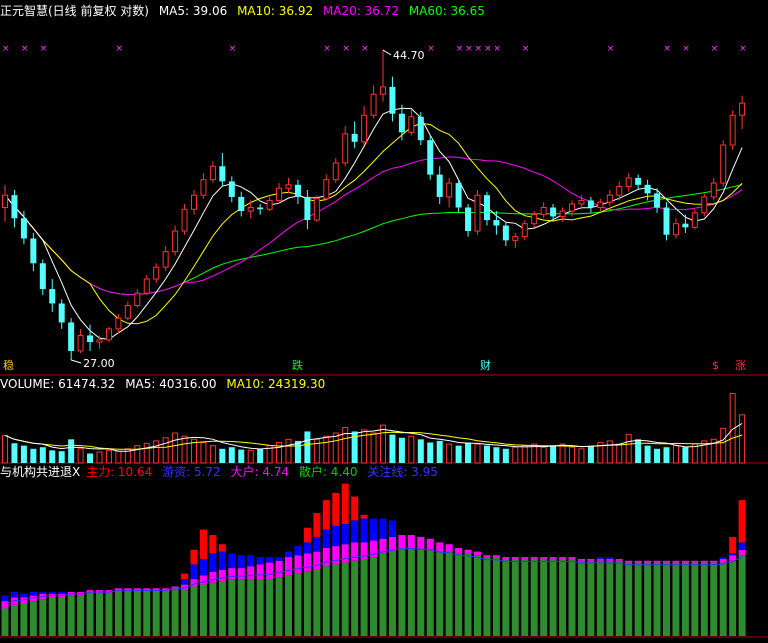  I want to click on signal-label-finance: 财, so click(485, 365).